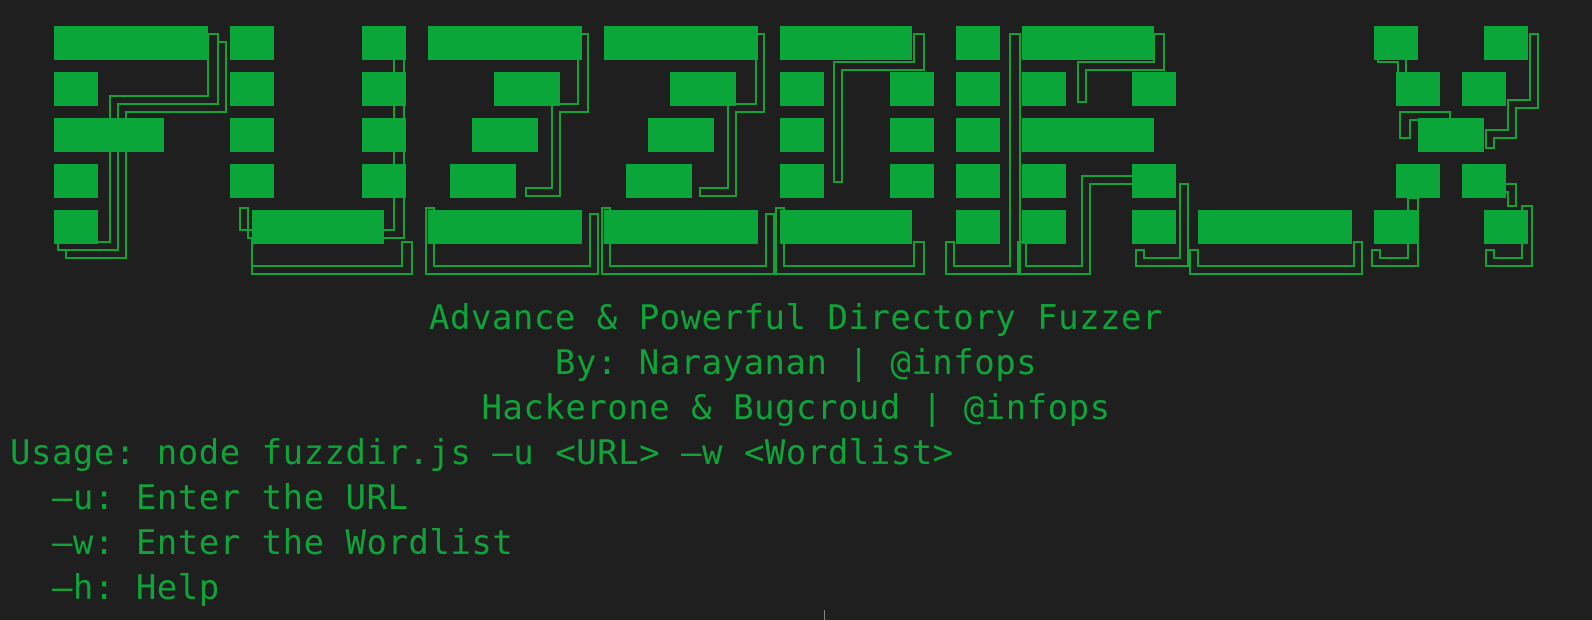 The width and height of the screenshot is (1592, 620). I want to click on url-option-help: –u: Enter the URL, so click(209, 498).